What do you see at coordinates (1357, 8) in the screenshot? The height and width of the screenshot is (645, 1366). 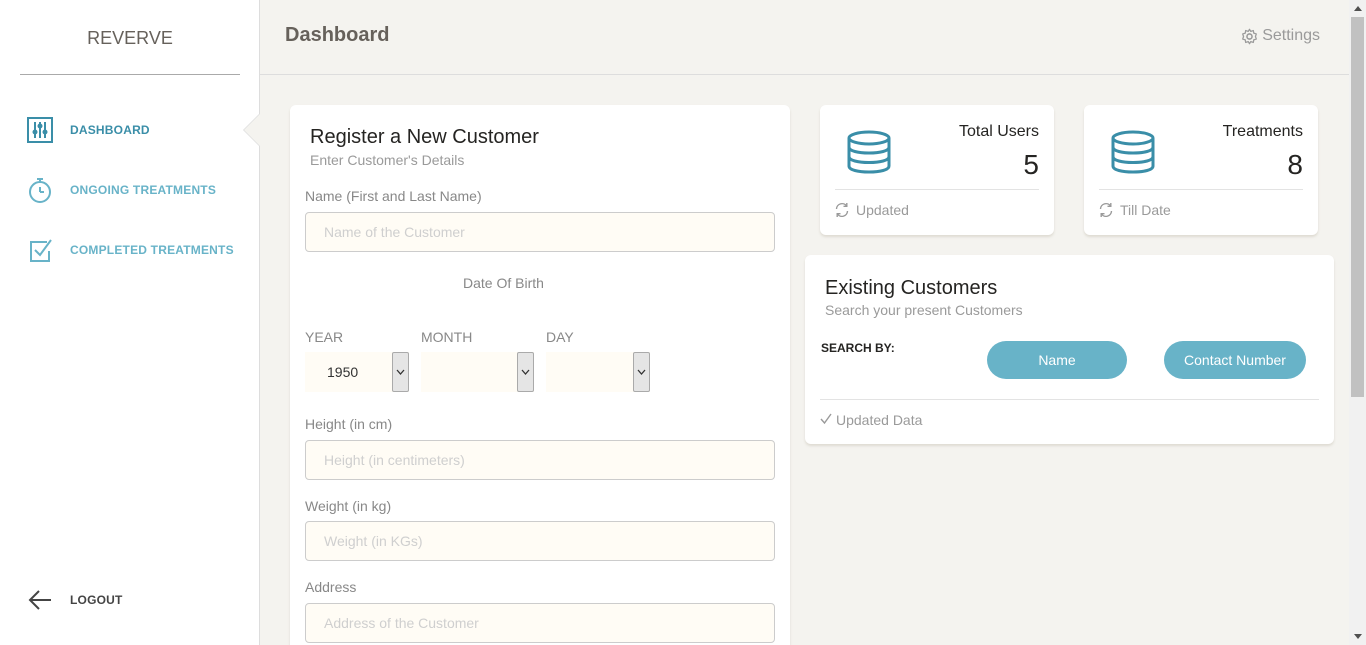 I see `scroll-up-arrow-icon` at bounding box center [1357, 8].